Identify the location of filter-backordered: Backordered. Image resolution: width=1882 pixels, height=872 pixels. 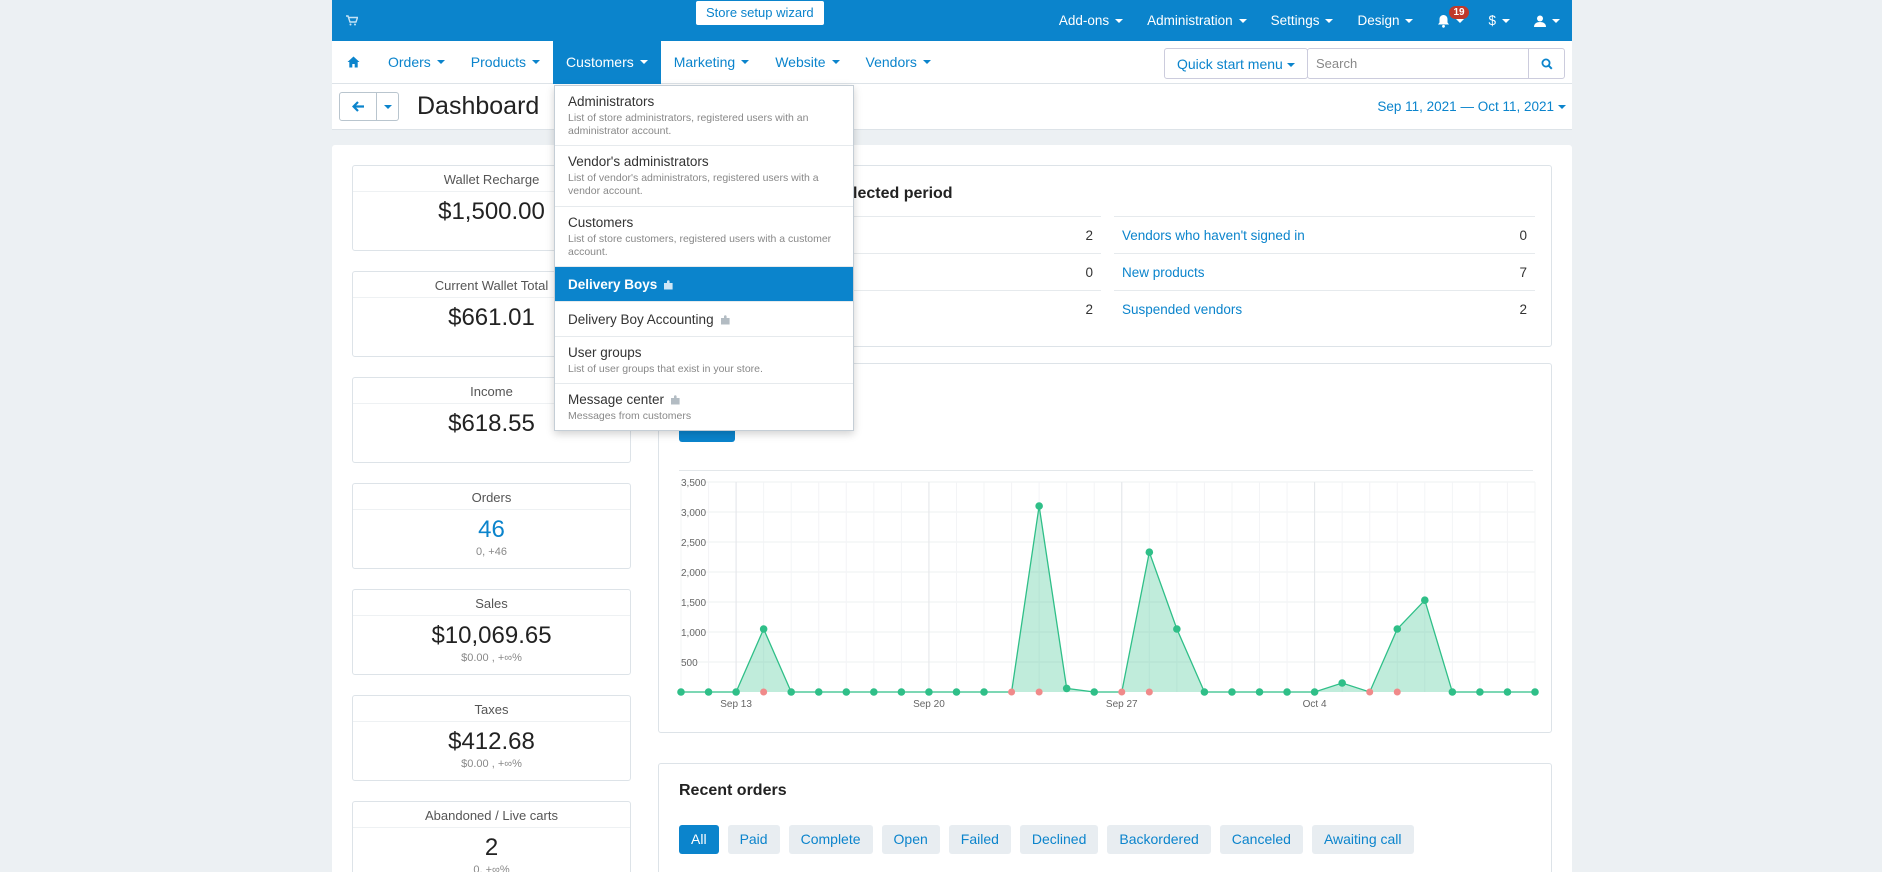
(1159, 839).